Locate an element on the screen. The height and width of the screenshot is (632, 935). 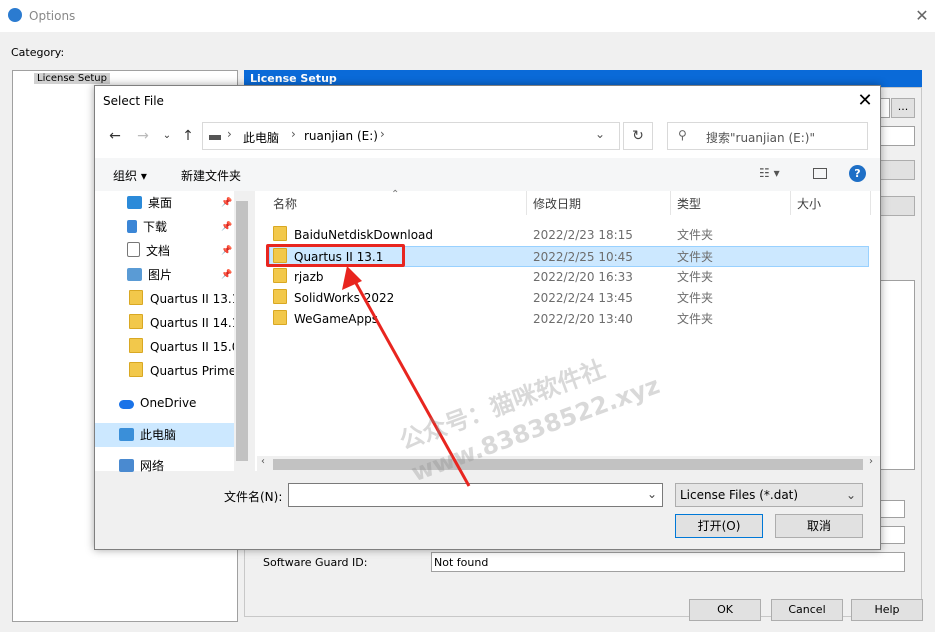
options-titlebar is located at coordinates (467, 16).